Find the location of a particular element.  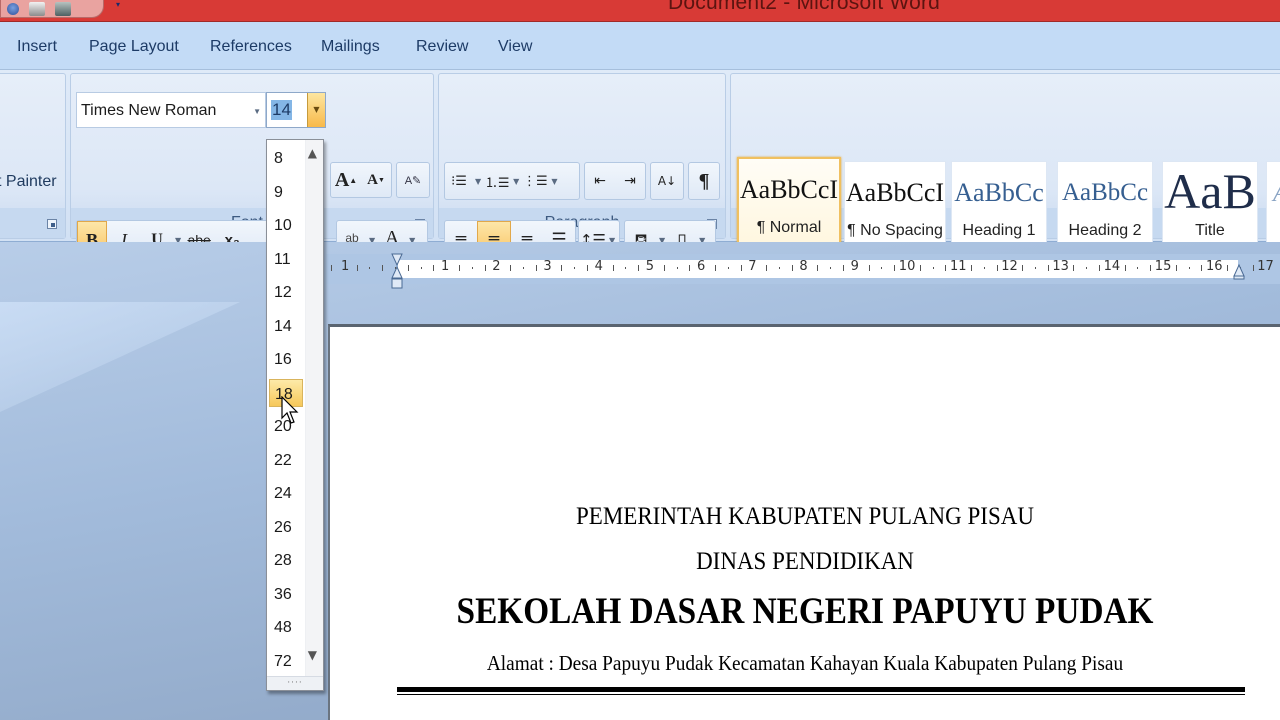

style-preview: AaB is located at coordinates (1210, 191).